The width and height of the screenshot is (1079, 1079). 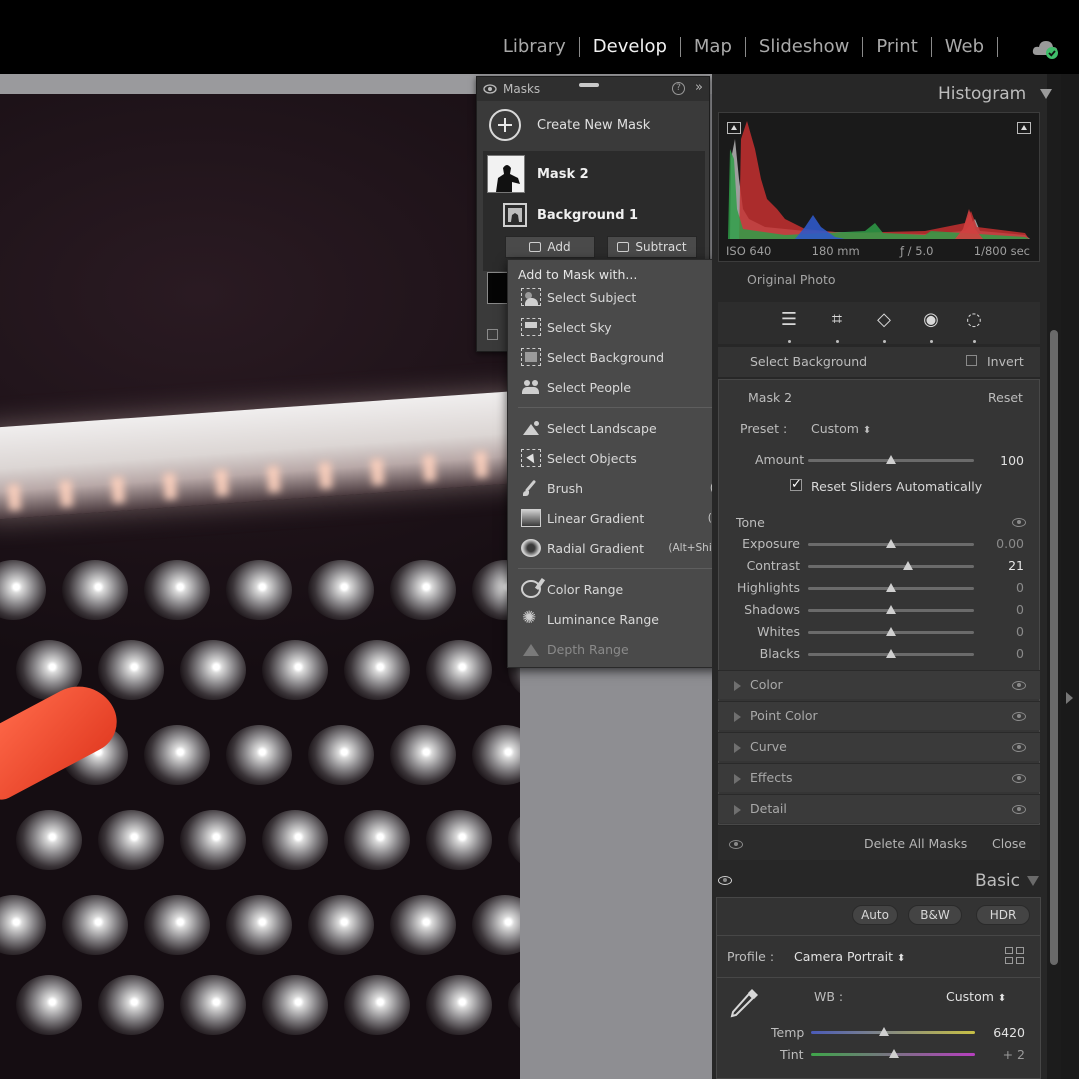 I want to click on mask-component-name: Select Background, so click(x=809, y=361).